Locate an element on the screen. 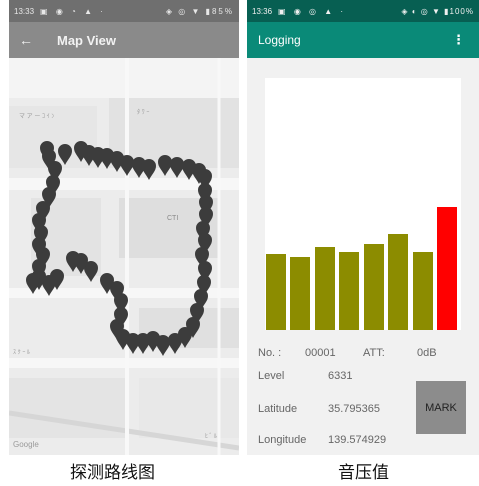 This screenshot has width=479, height=486. map-caption: 探测路线图 is located at coordinates (112, 473).